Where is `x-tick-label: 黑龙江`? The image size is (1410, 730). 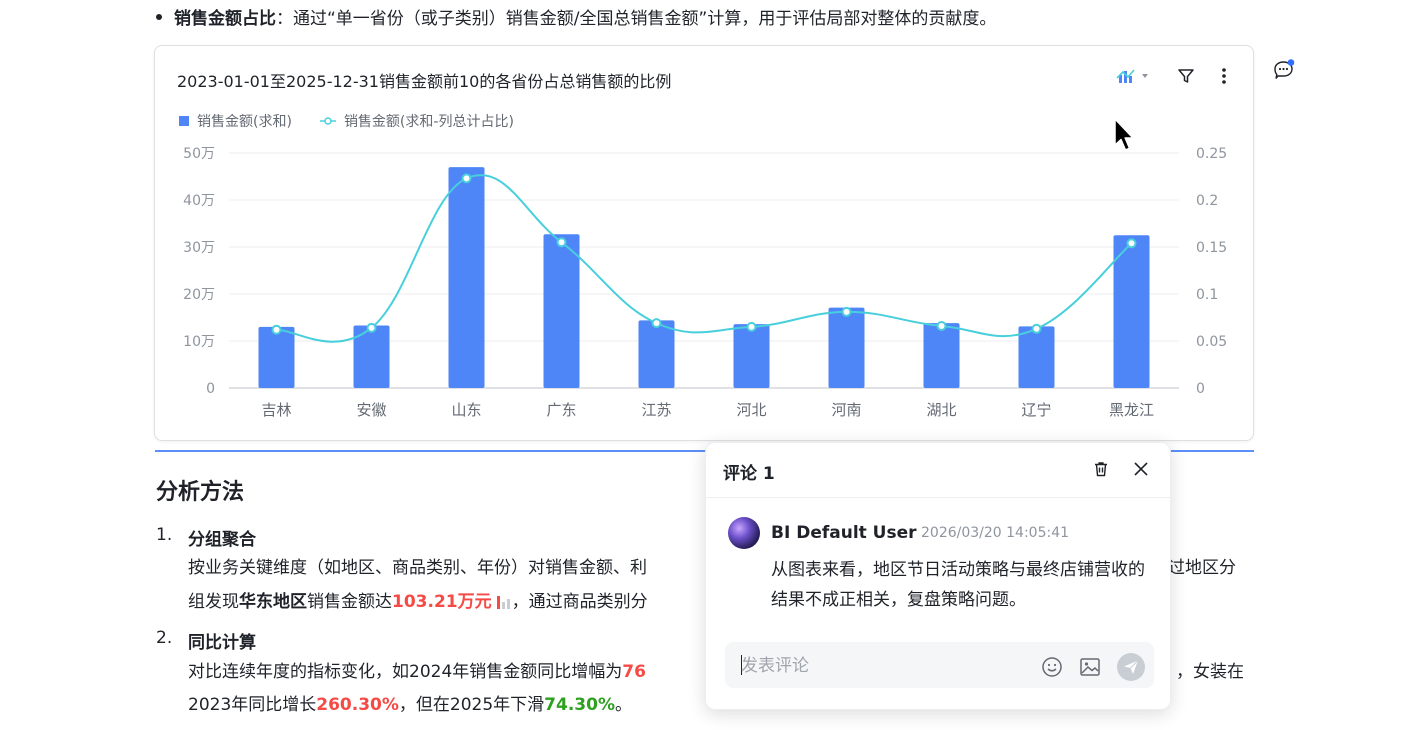
x-tick-label: 黑龙江 is located at coordinates (1131, 410).